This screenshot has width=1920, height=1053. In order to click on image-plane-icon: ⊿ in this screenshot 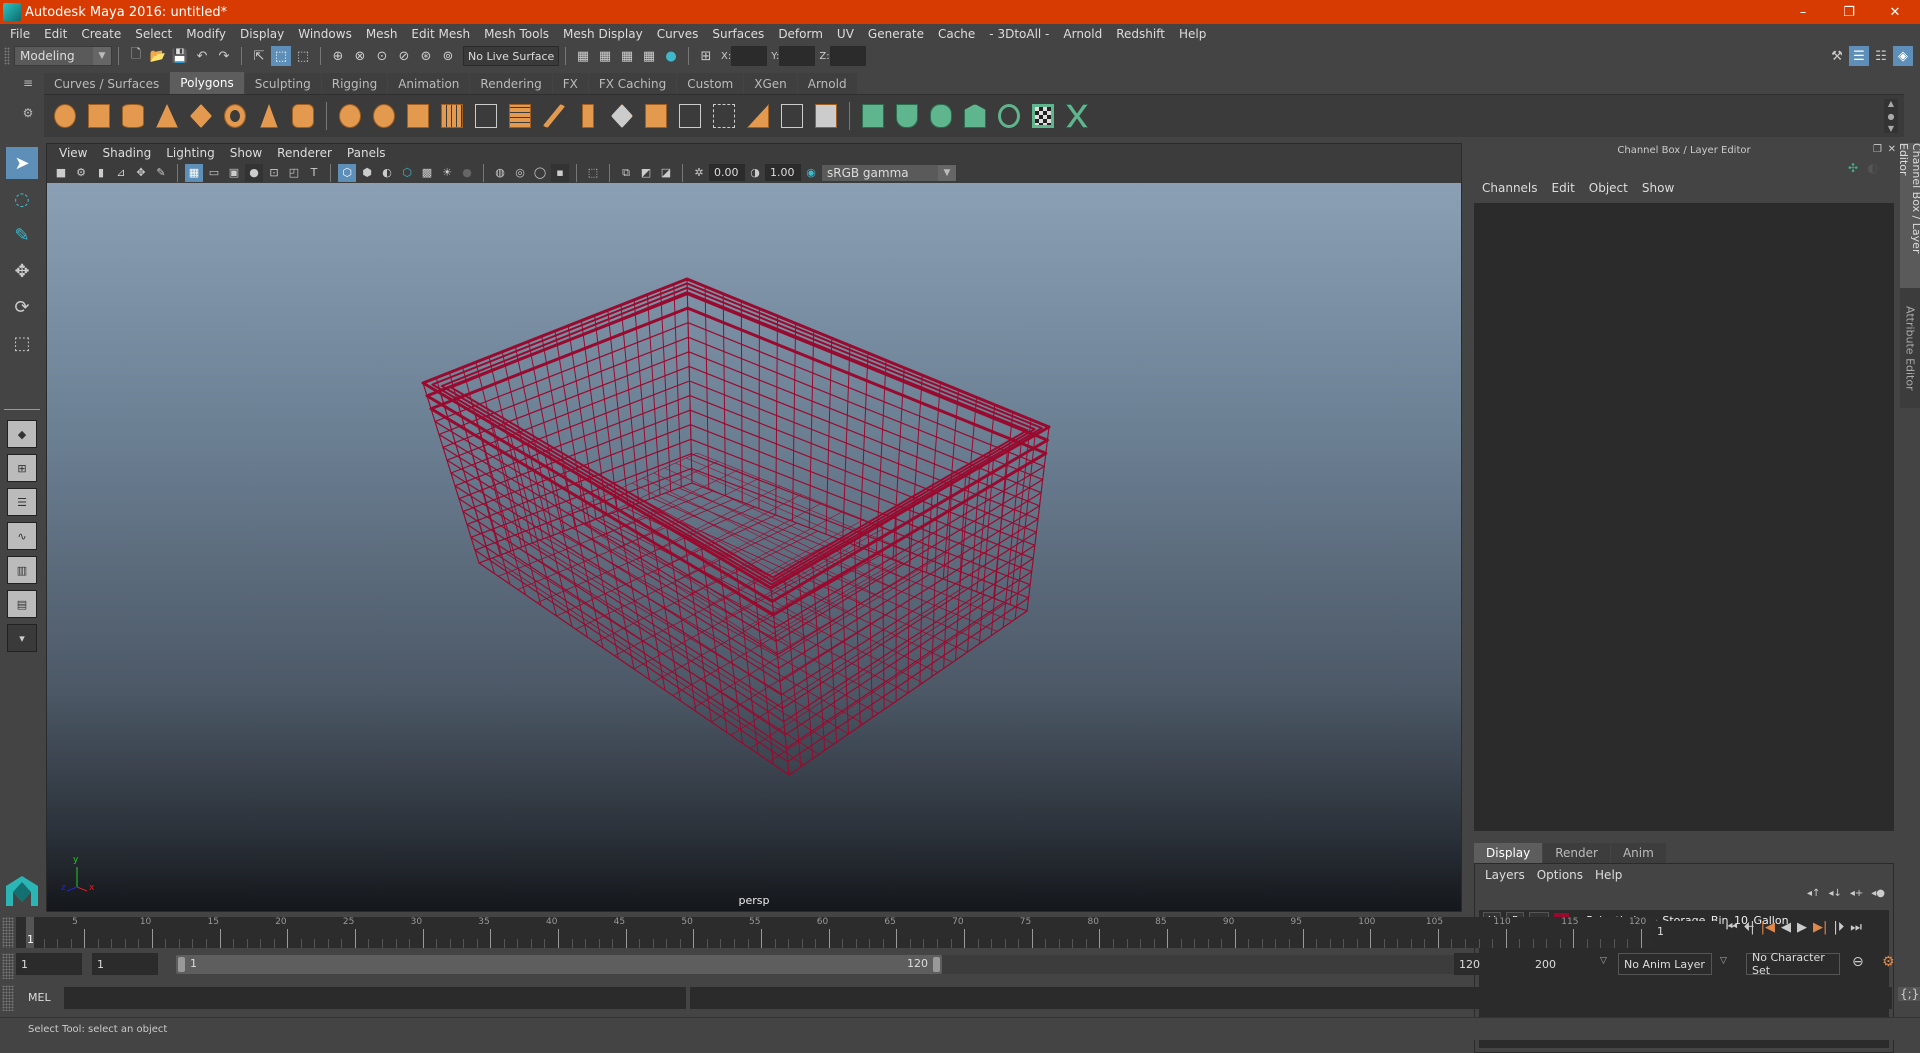, I will do `click(121, 173)`.